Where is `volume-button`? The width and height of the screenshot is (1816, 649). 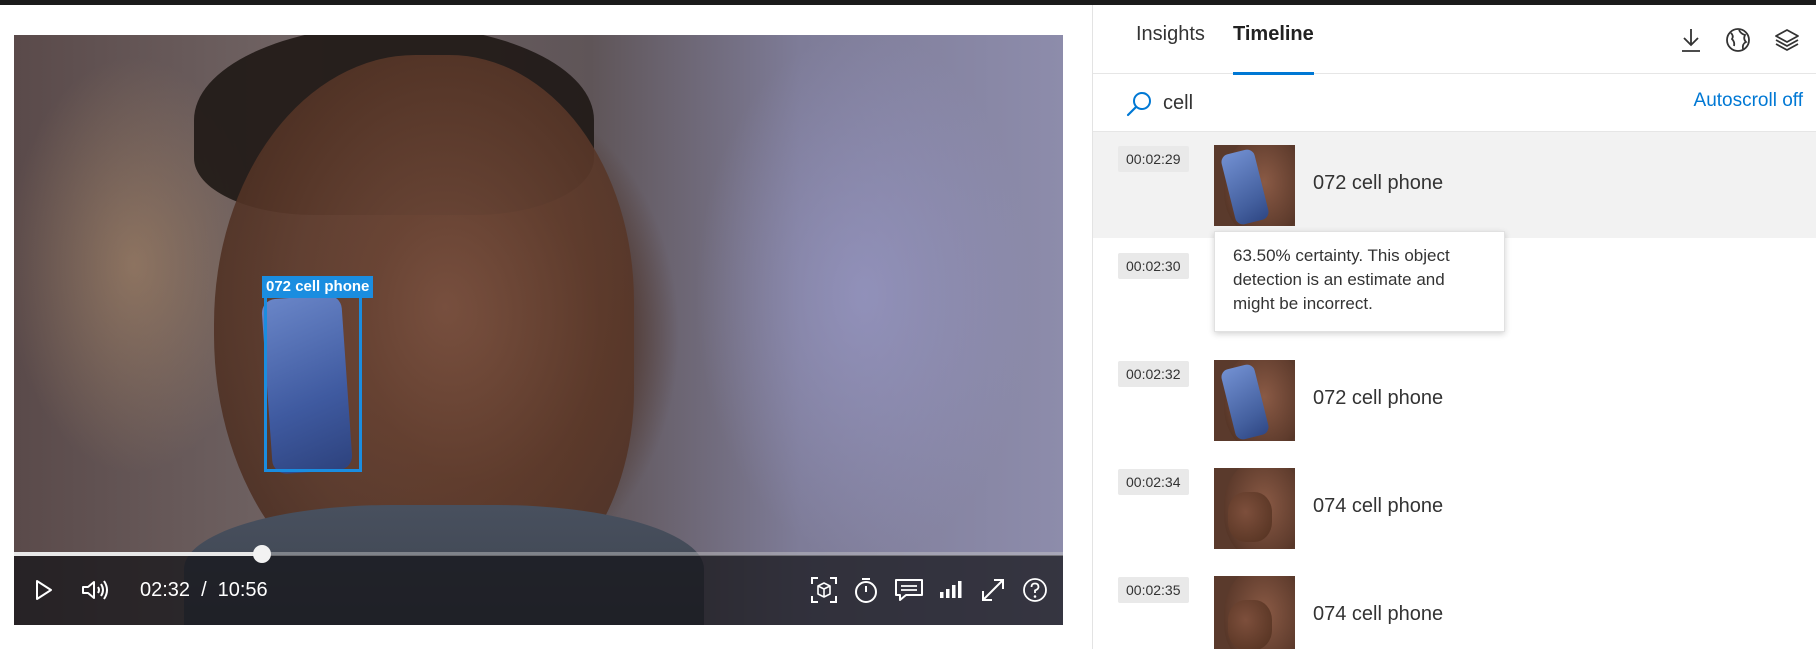
volume-button is located at coordinates (96, 590).